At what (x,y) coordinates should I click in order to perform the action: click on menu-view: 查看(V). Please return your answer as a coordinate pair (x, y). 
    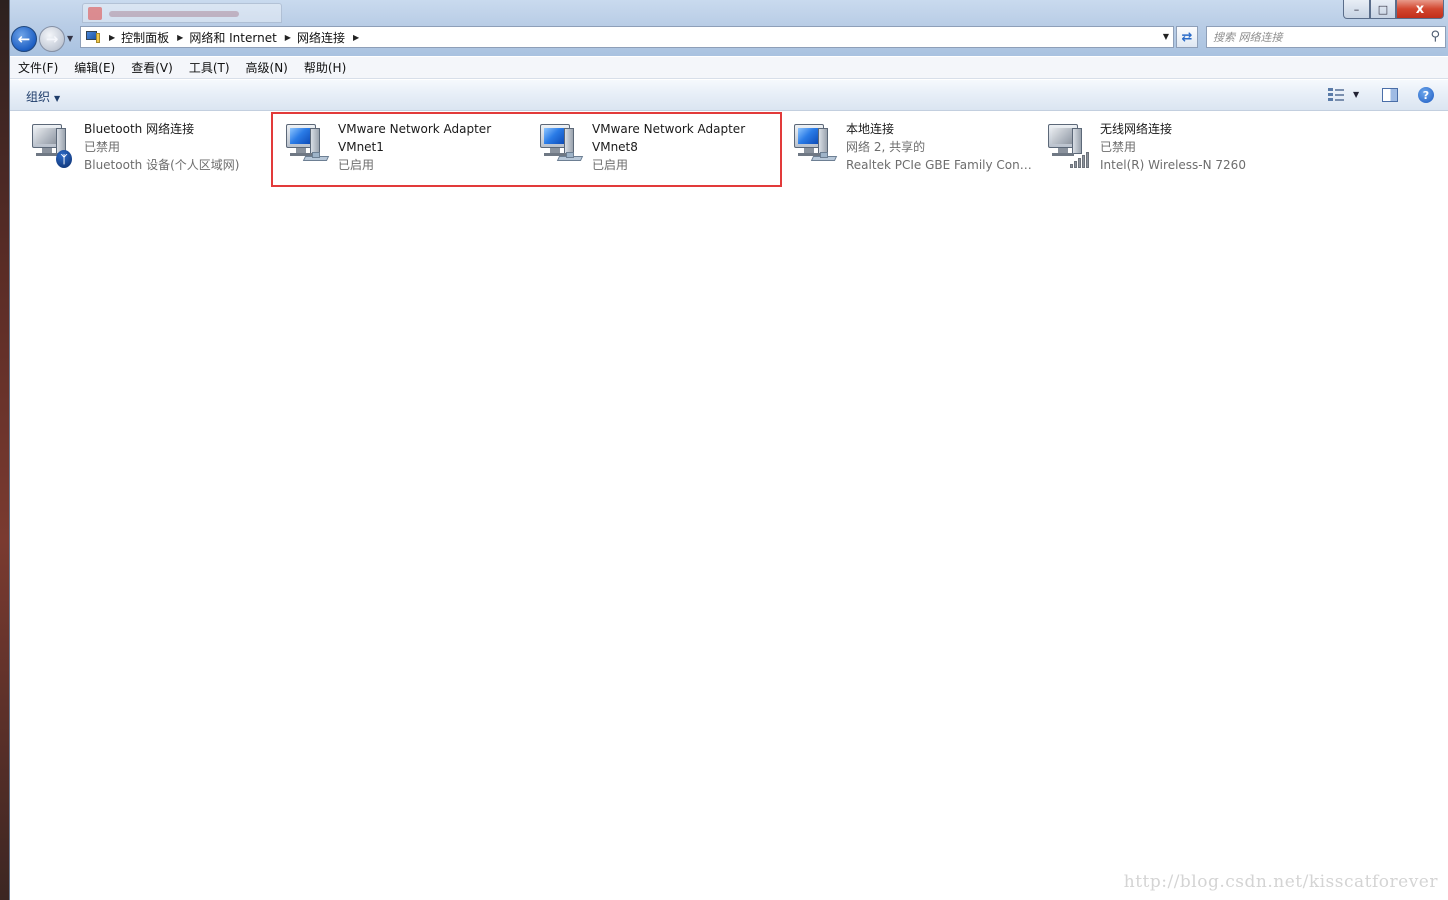
    Looking at the image, I should click on (152, 67).